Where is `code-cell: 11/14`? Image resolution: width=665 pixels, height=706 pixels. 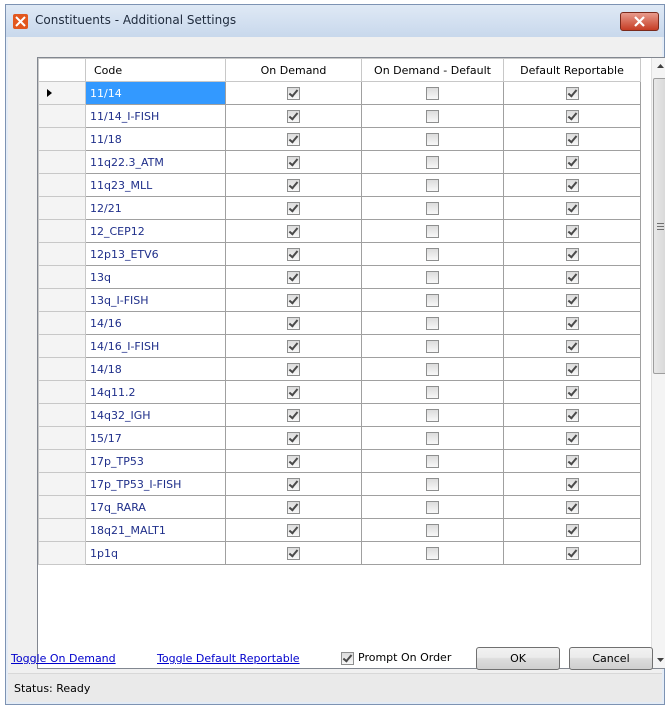 code-cell: 11/14 is located at coordinates (155, 93).